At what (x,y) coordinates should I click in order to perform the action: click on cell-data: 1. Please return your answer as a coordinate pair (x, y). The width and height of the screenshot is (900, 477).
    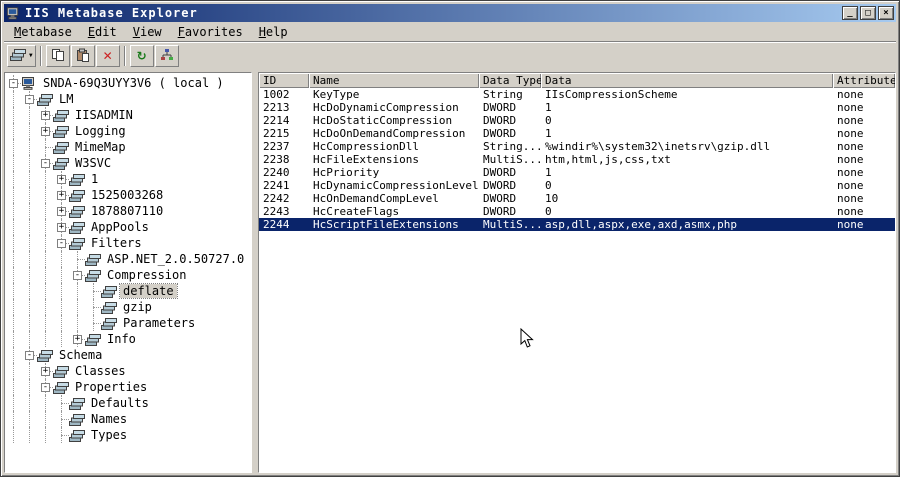
    Looking at the image, I should click on (548, 172).